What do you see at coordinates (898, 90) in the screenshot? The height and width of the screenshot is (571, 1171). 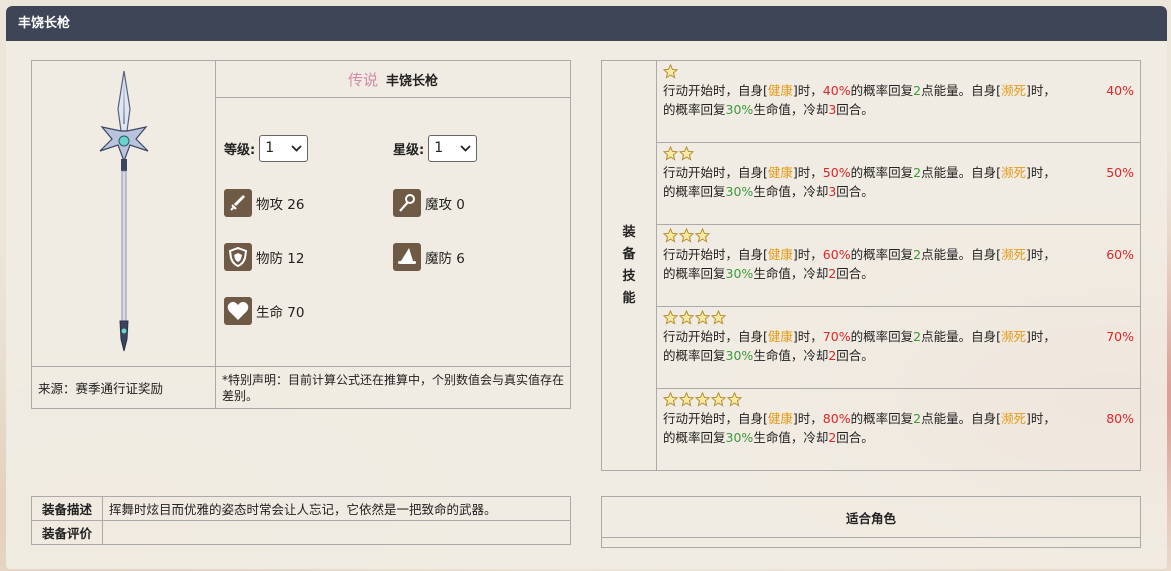 I see `skill-text-line: 行动开始时，自身[健康]时，40%的概率回复2点能量。自身[濒死]时， 40%` at bounding box center [898, 90].